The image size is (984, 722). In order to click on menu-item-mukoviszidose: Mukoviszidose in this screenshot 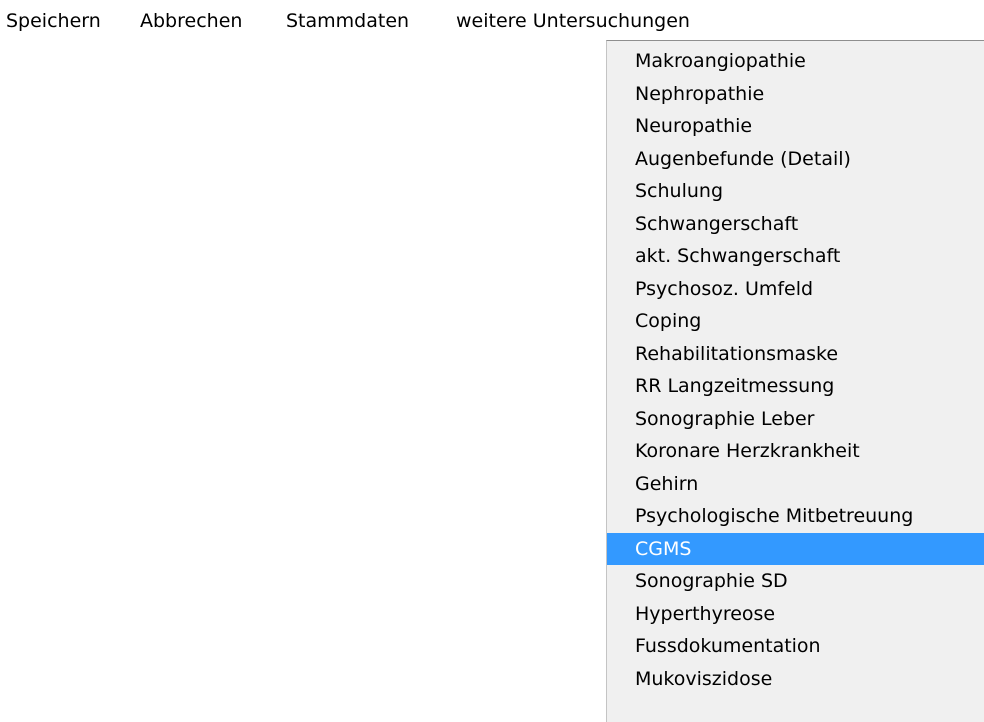, I will do `click(795, 679)`.